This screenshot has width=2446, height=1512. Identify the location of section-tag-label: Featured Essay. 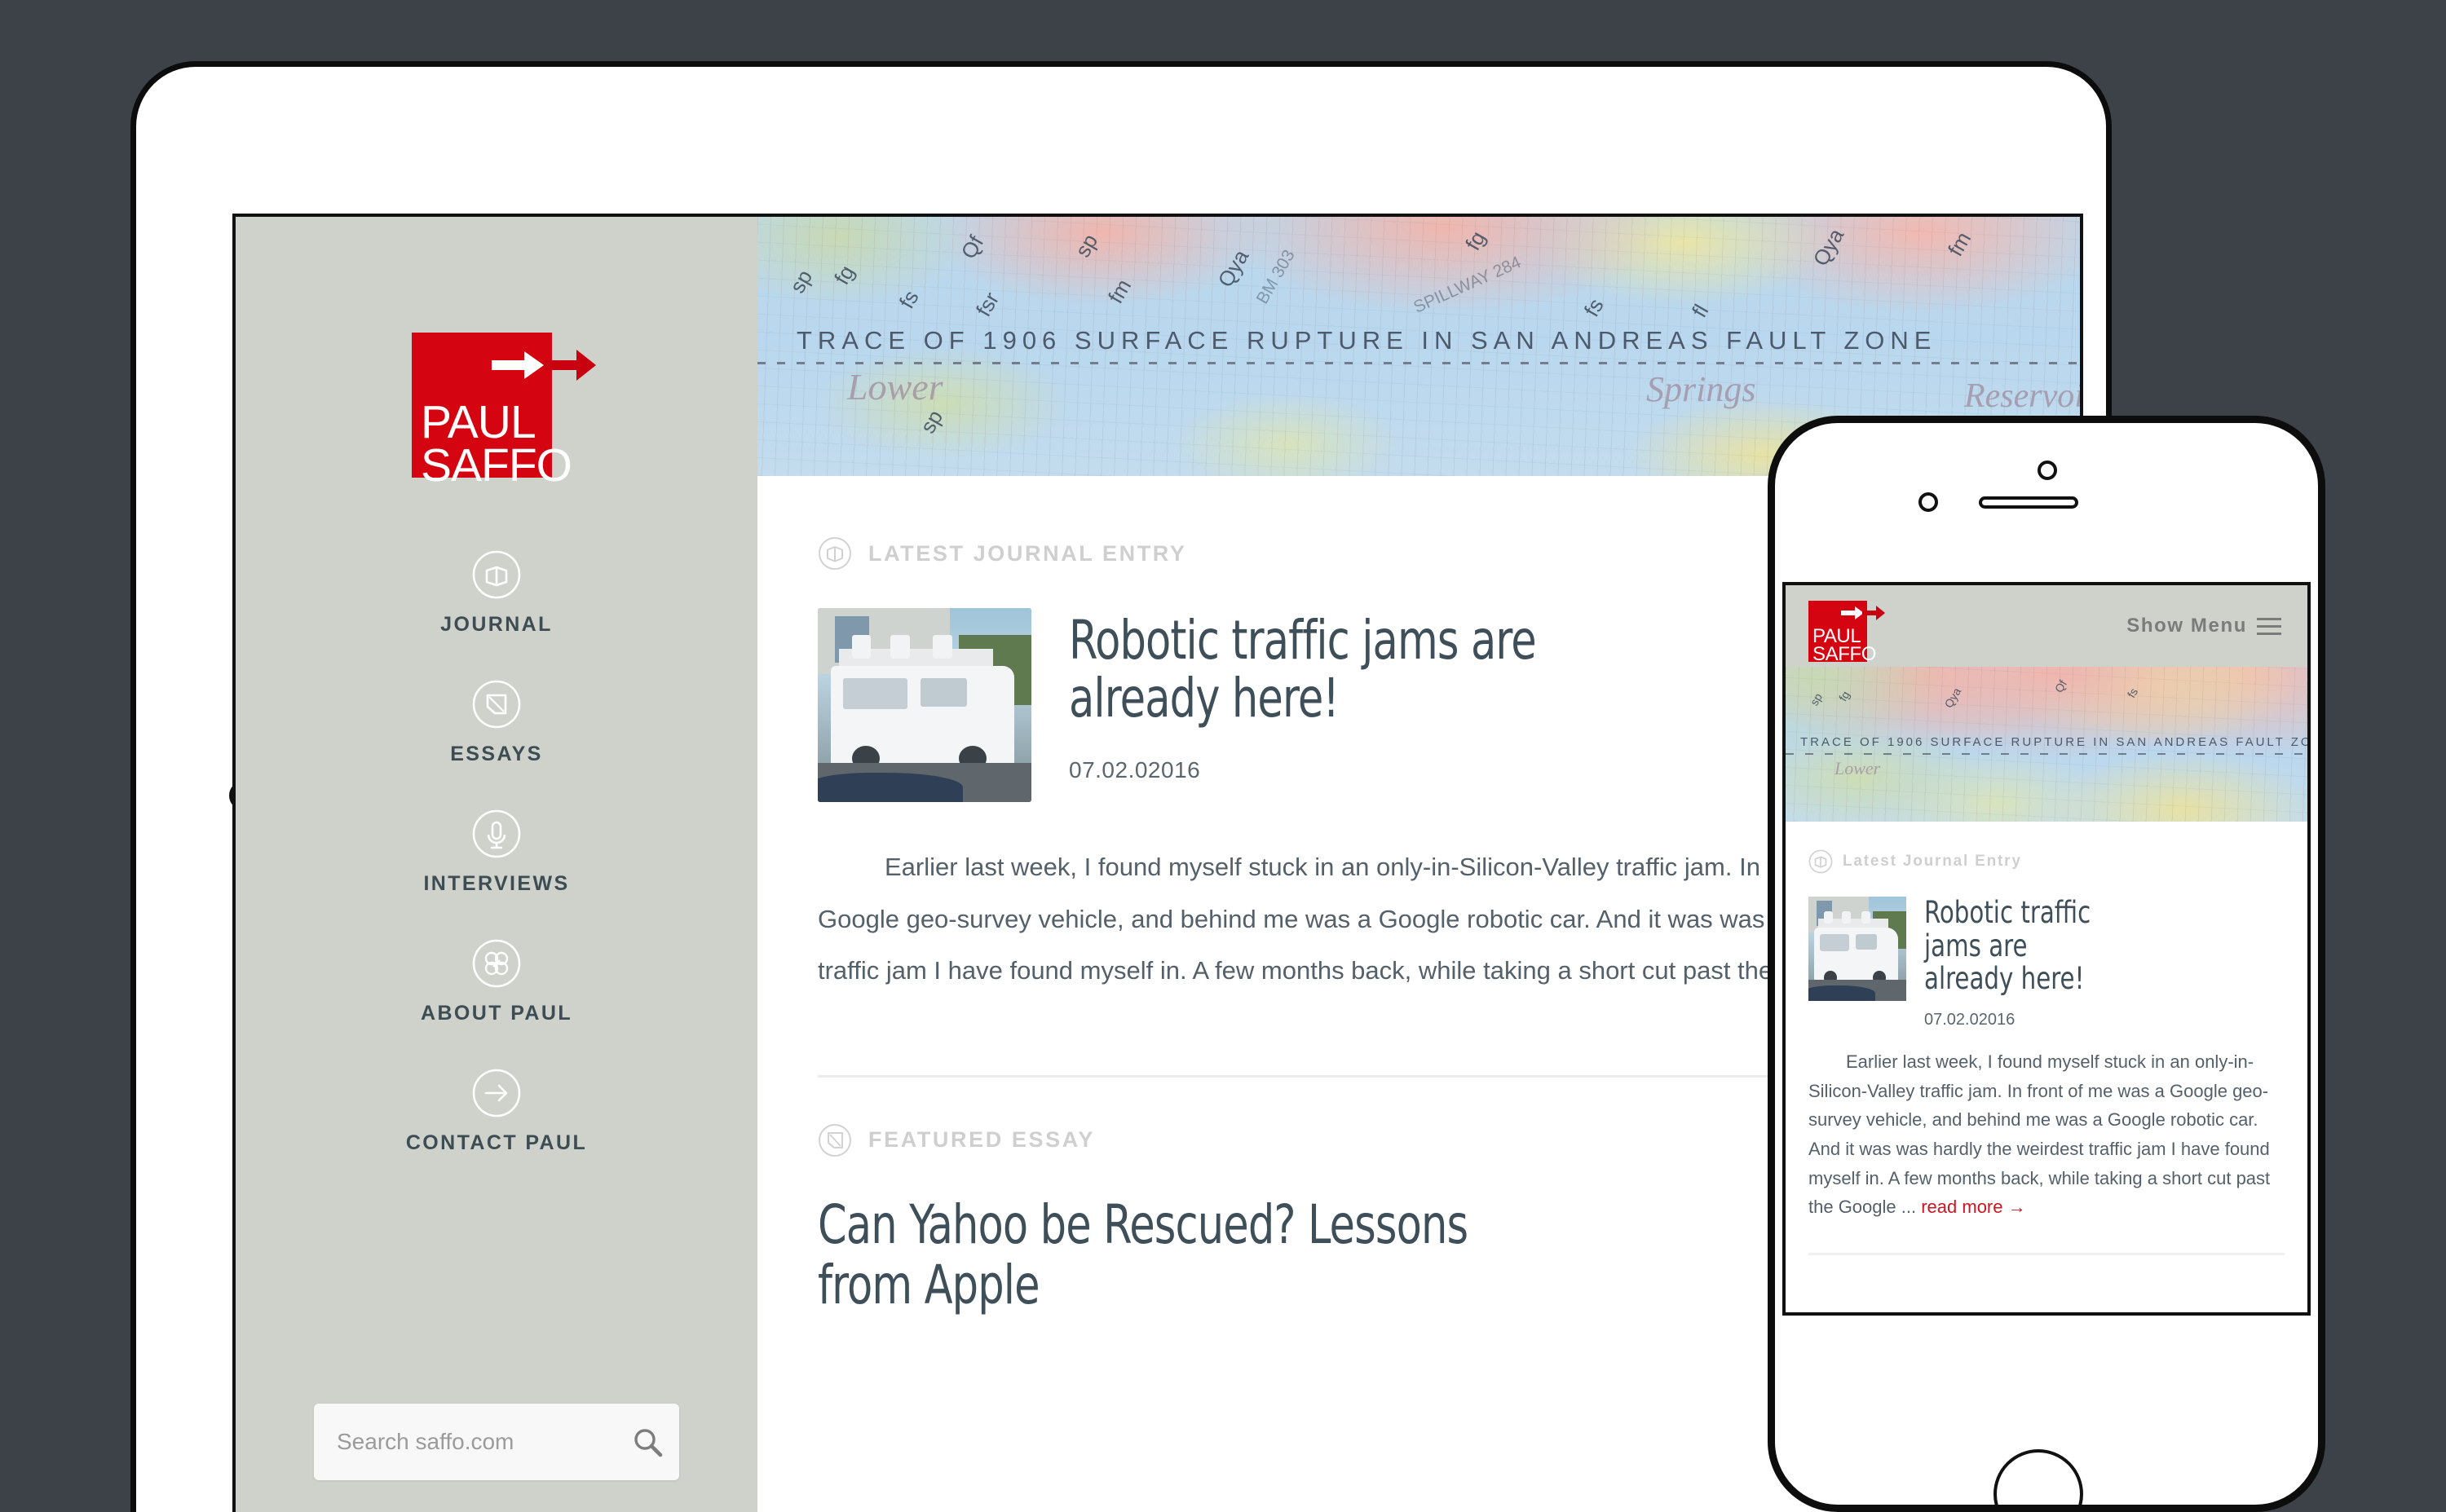
(982, 1140).